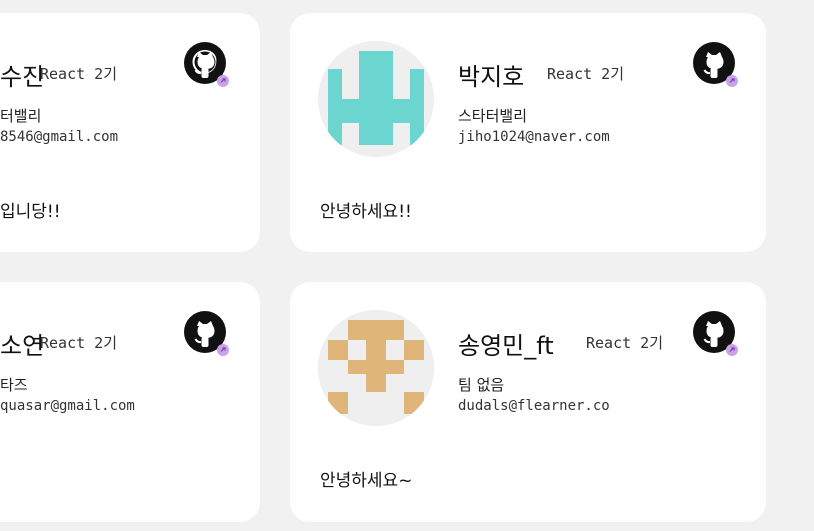 Image resolution: width=814 pixels, height=531 pixels. What do you see at coordinates (130, 132) in the screenshot?
I see `profile-card: 수진 React 2기 터밸리 8546@gmail.com 입니당!!` at bounding box center [130, 132].